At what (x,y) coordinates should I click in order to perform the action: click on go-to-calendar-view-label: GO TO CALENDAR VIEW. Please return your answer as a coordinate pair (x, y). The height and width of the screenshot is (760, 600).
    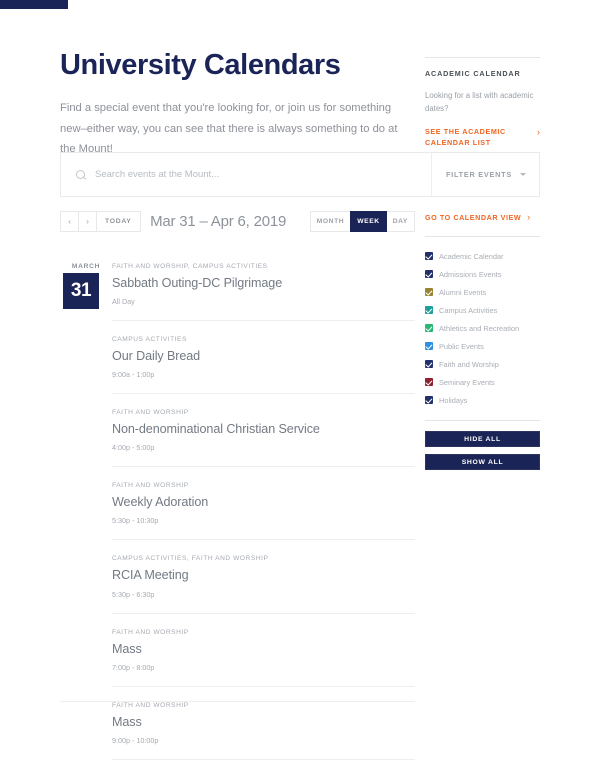
    Looking at the image, I should click on (473, 217).